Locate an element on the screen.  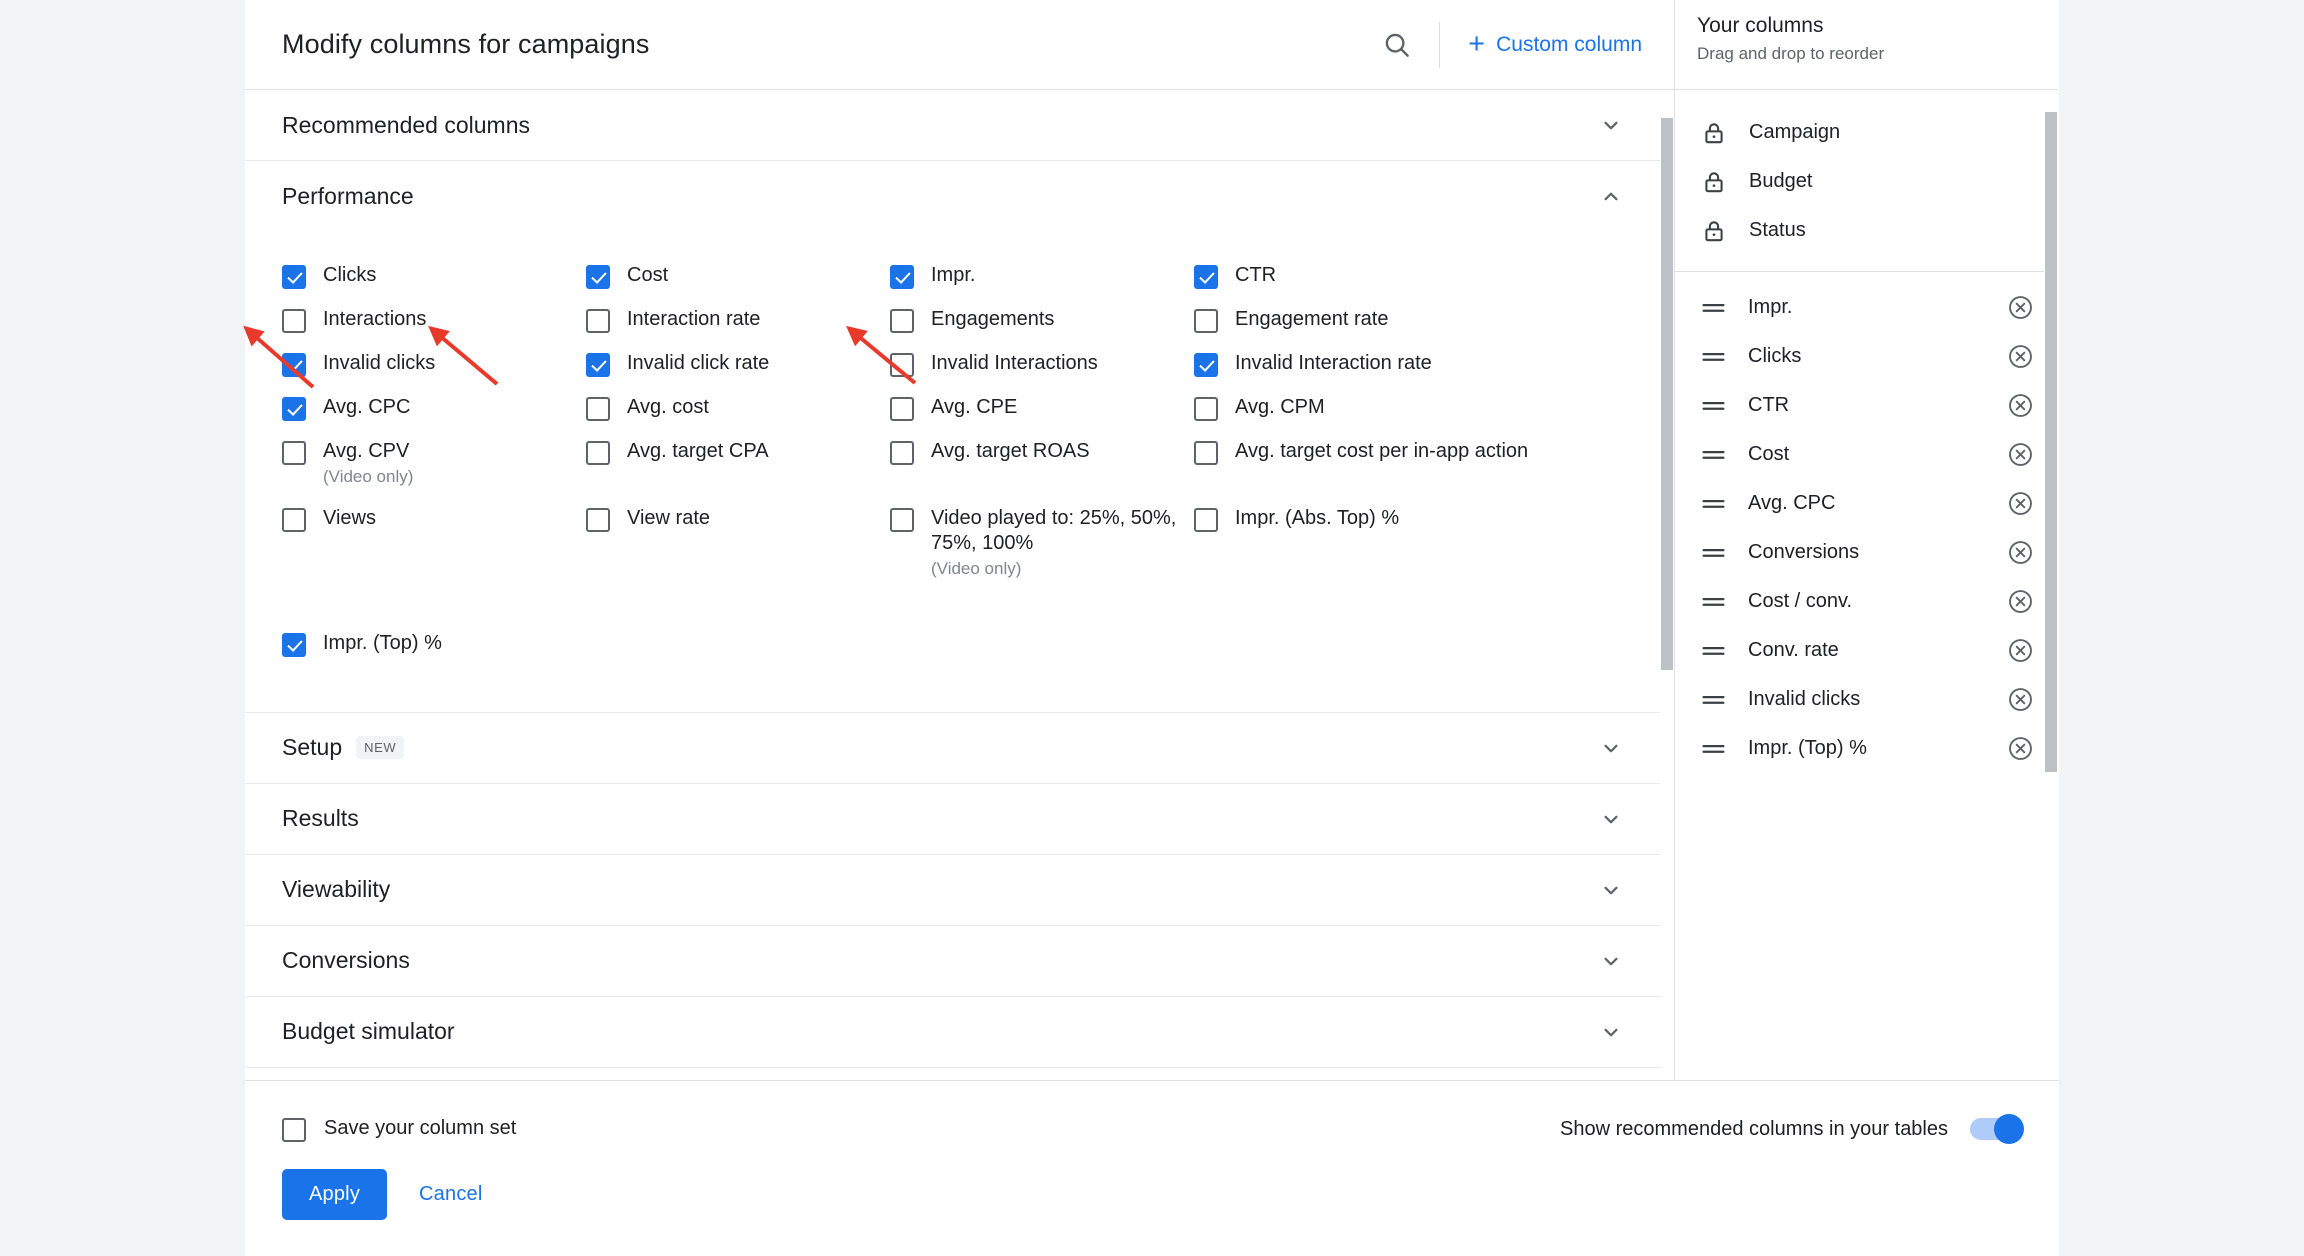
save-column-set-label: Save your column set is located at coordinates (420, 1128).